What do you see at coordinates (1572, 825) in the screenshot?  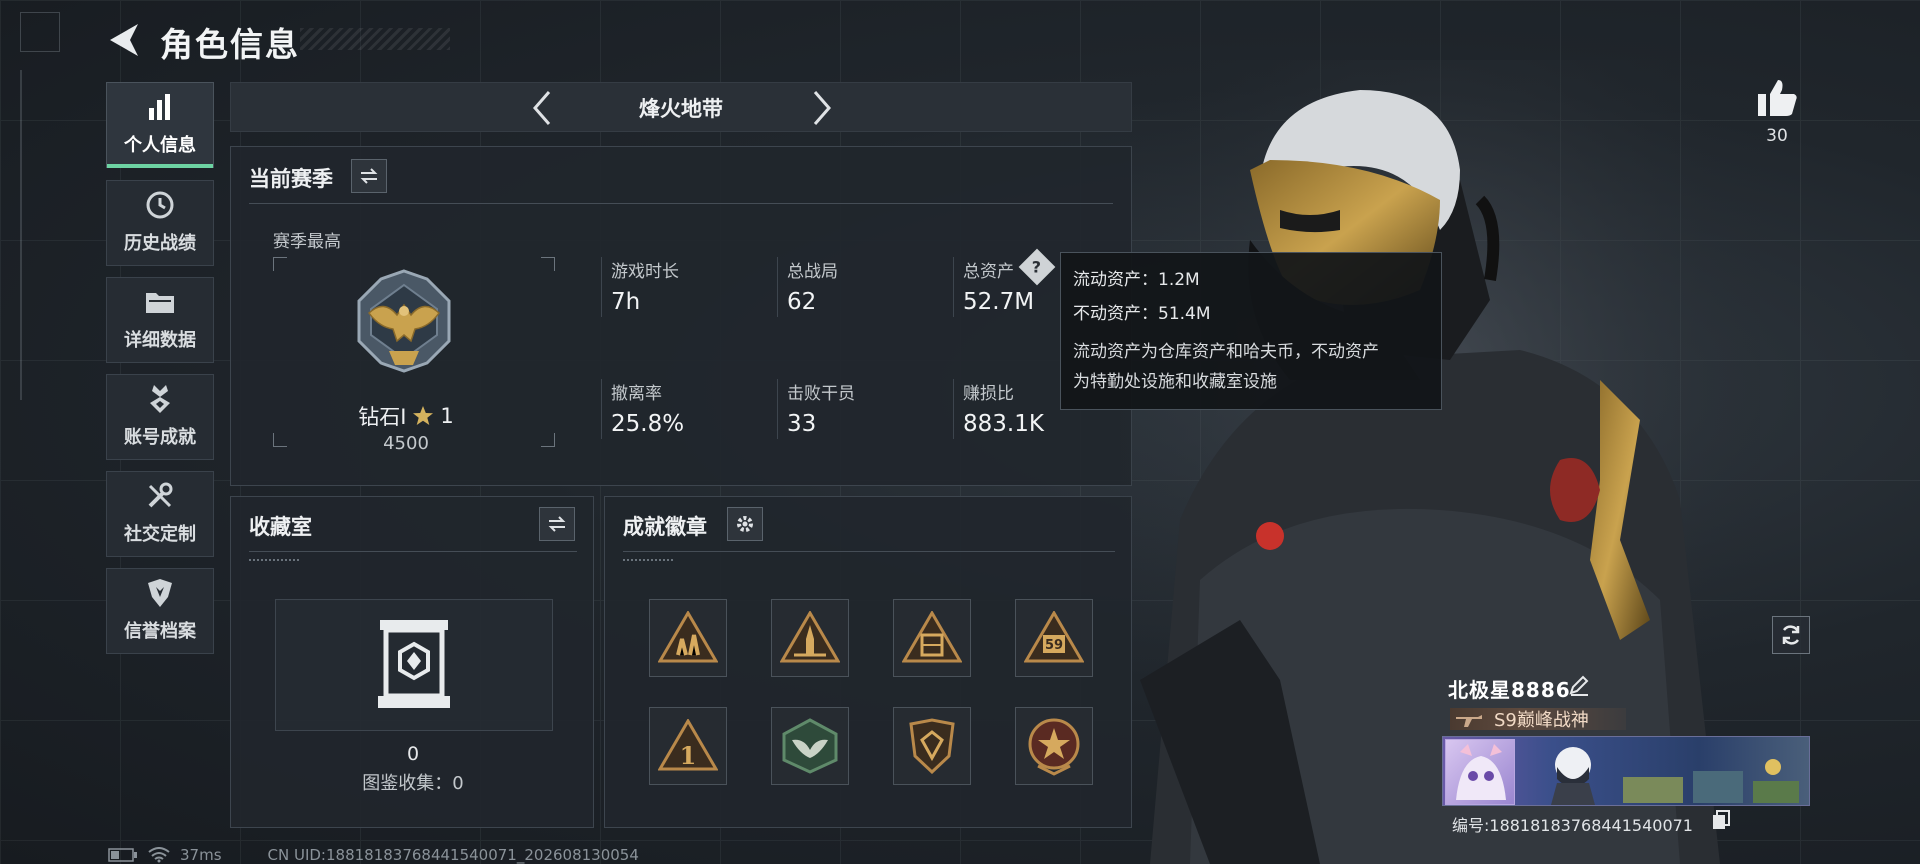 I see `player-id: 编号:18818183768441540071` at bounding box center [1572, 825].